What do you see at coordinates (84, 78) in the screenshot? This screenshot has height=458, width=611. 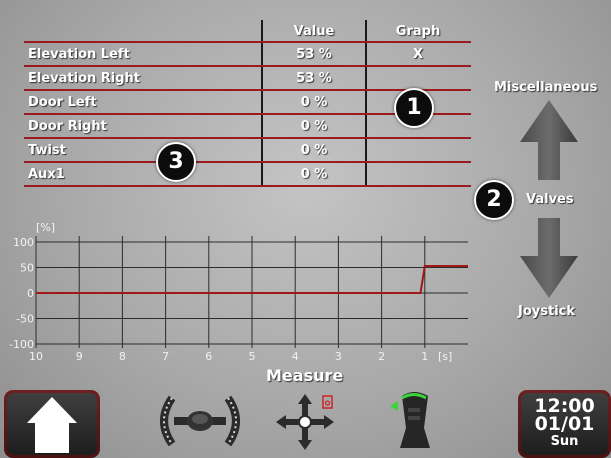 I see `row-label: Elevation Right` at bounding box center [84, 78].